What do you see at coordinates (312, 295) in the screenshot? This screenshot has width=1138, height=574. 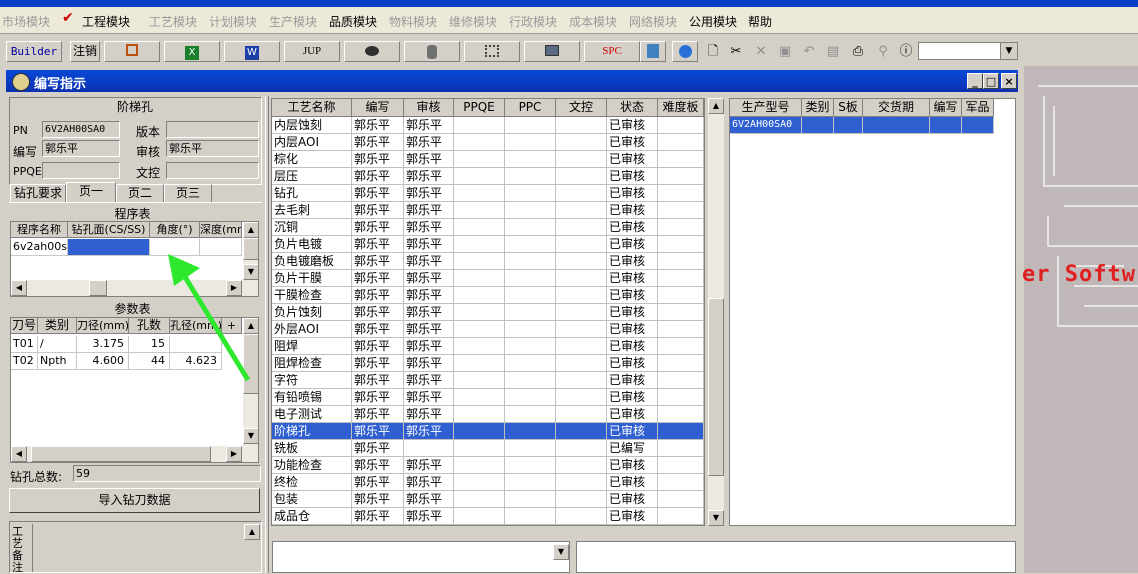 I see `process-cell: 干膜检查` at bounding box center [312, 295].